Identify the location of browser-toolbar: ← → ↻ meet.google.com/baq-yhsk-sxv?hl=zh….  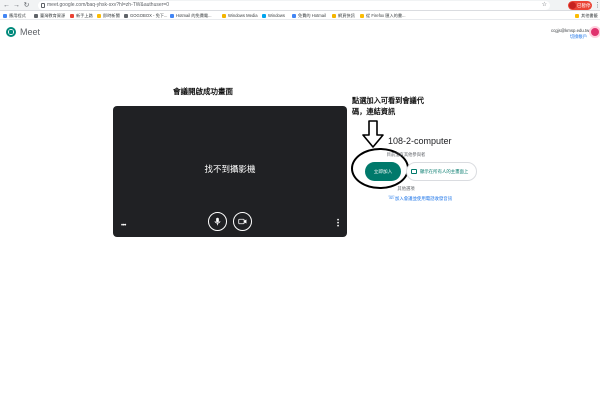
(300, 5).